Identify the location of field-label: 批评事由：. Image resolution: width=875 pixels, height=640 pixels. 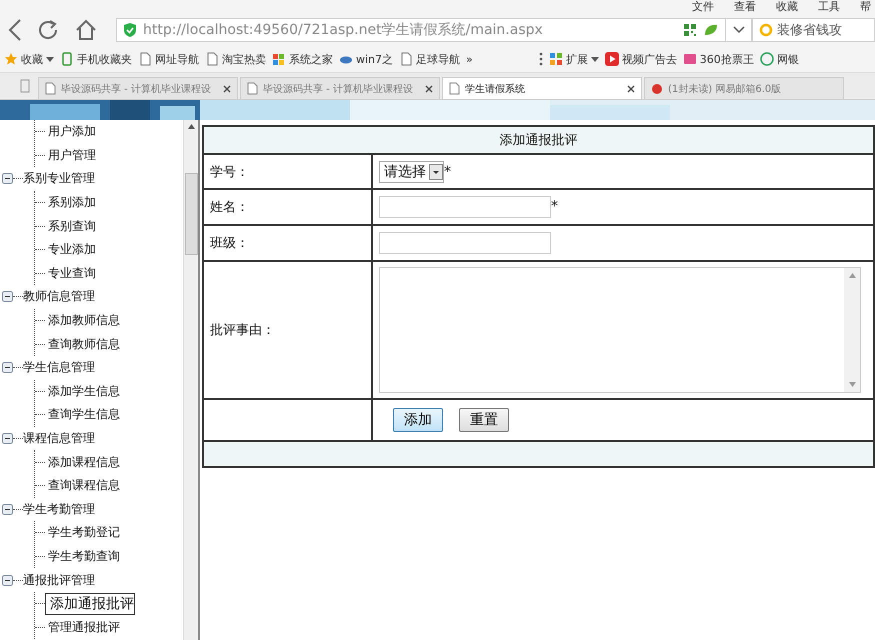
(287, 330).